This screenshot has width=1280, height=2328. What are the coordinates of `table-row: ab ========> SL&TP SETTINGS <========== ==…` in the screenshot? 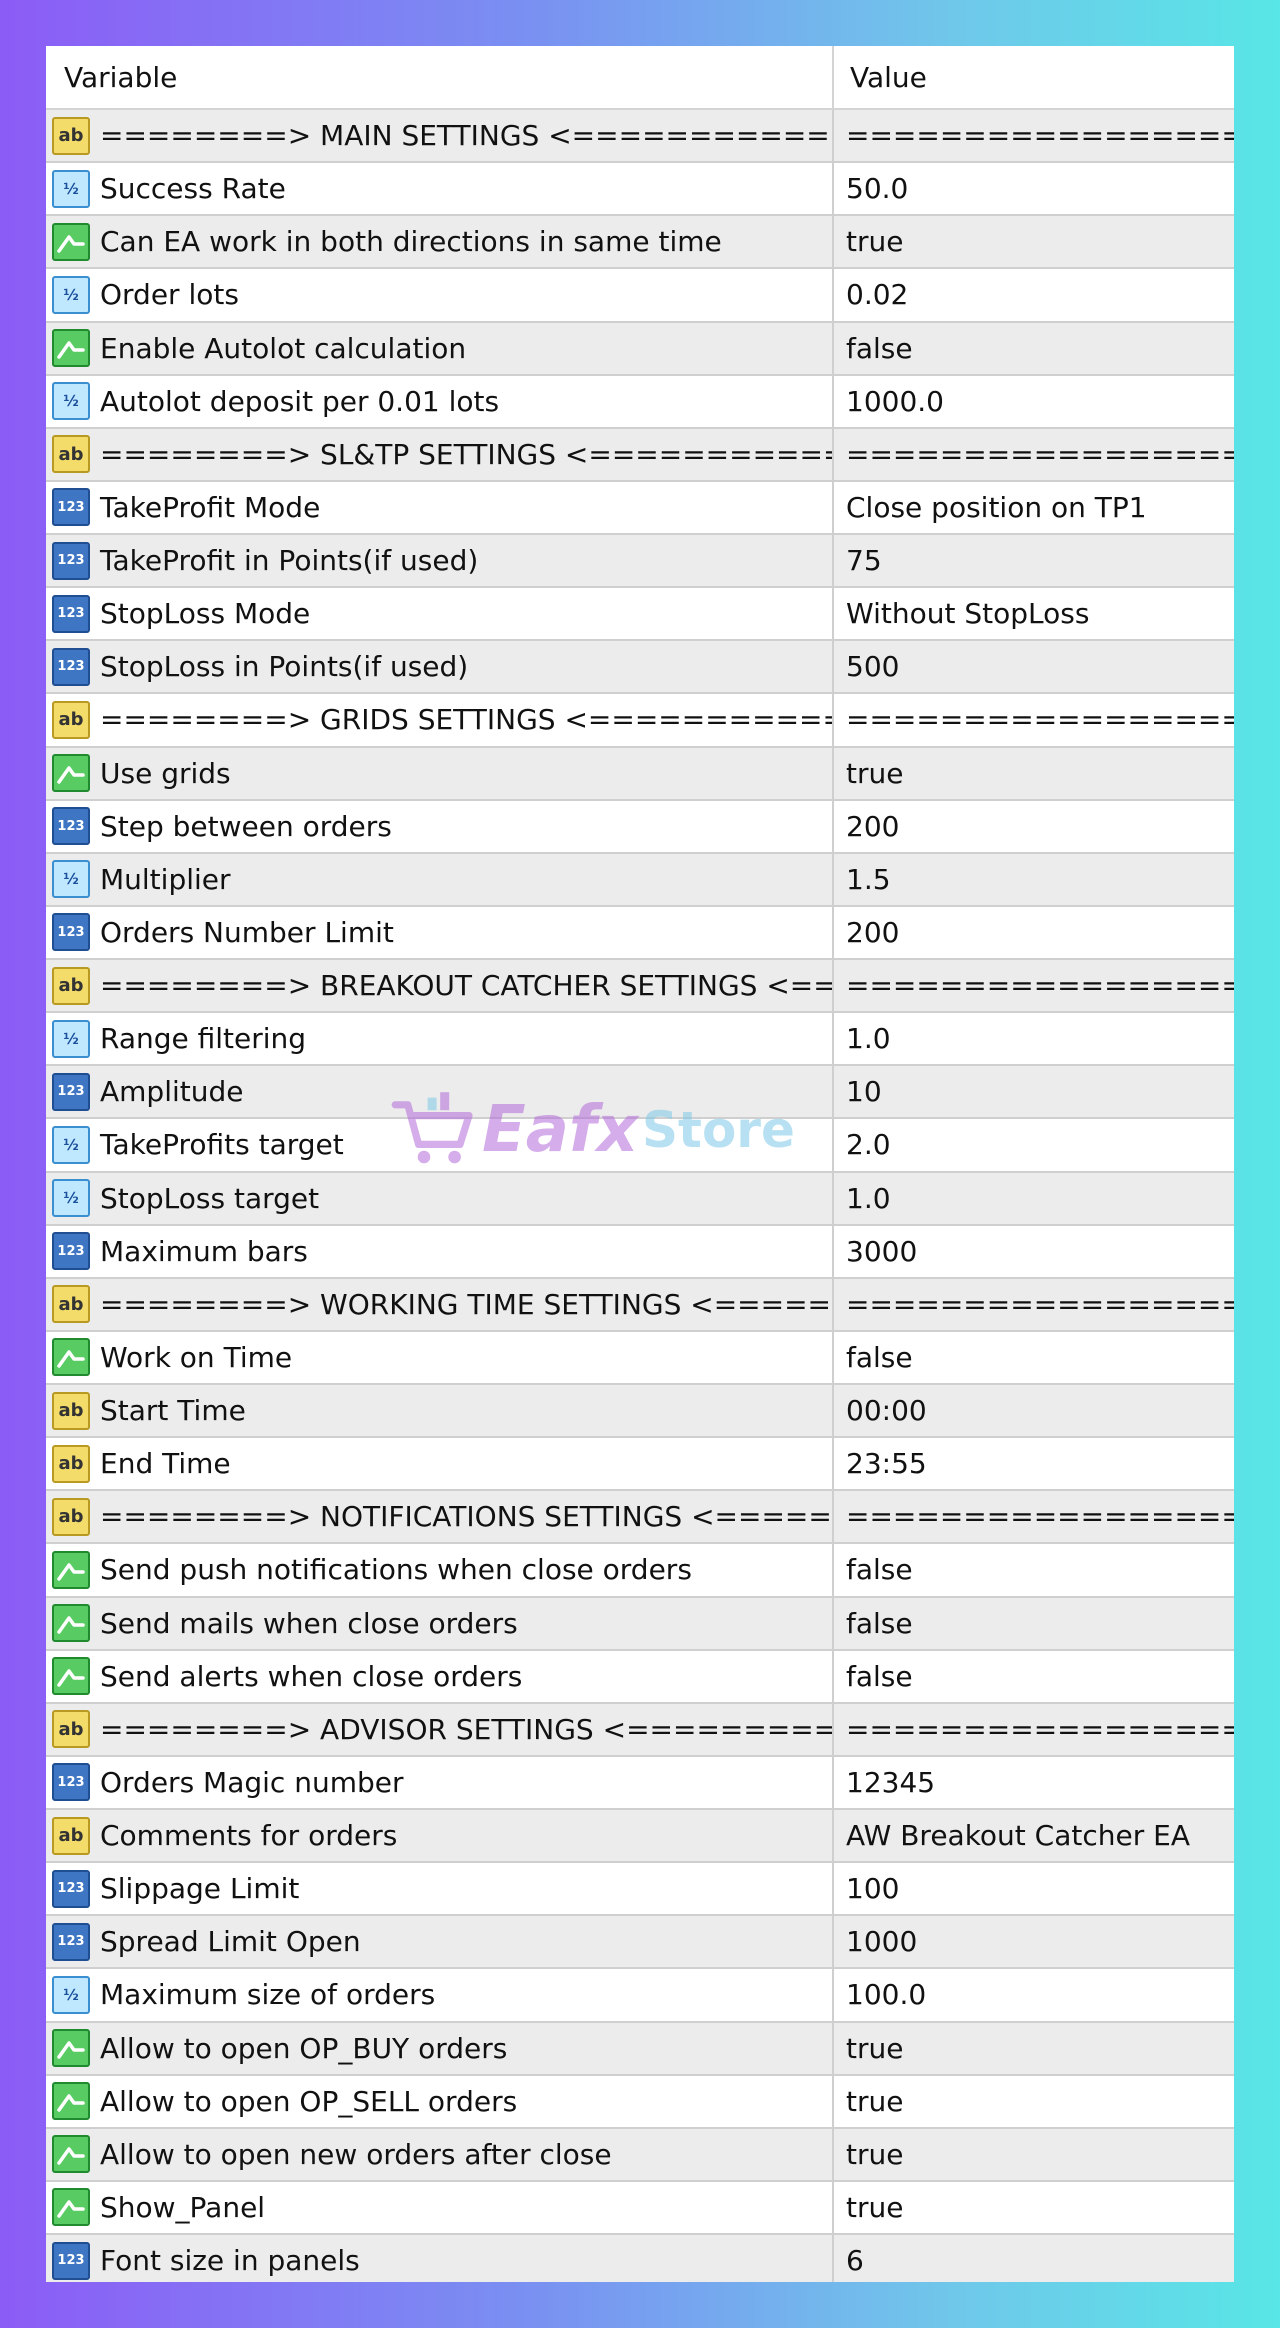 It's located at (640, 455).